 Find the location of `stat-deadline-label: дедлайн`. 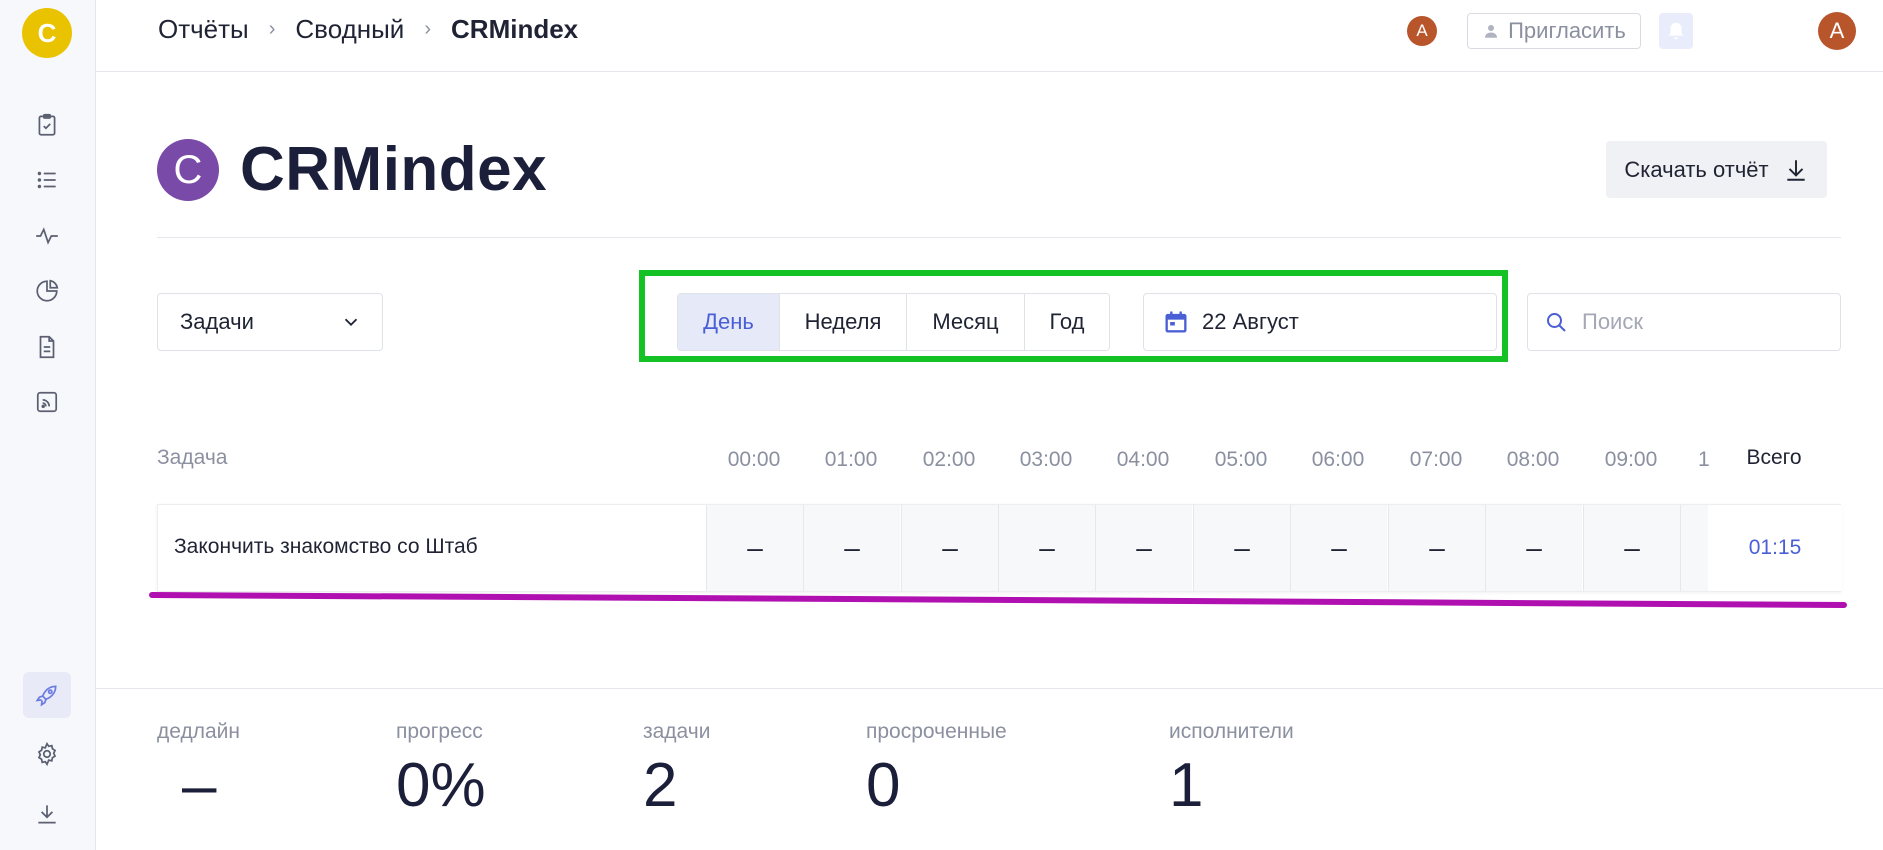

stat-deadline-label: дедлайн is located at coordinates (198, 731).